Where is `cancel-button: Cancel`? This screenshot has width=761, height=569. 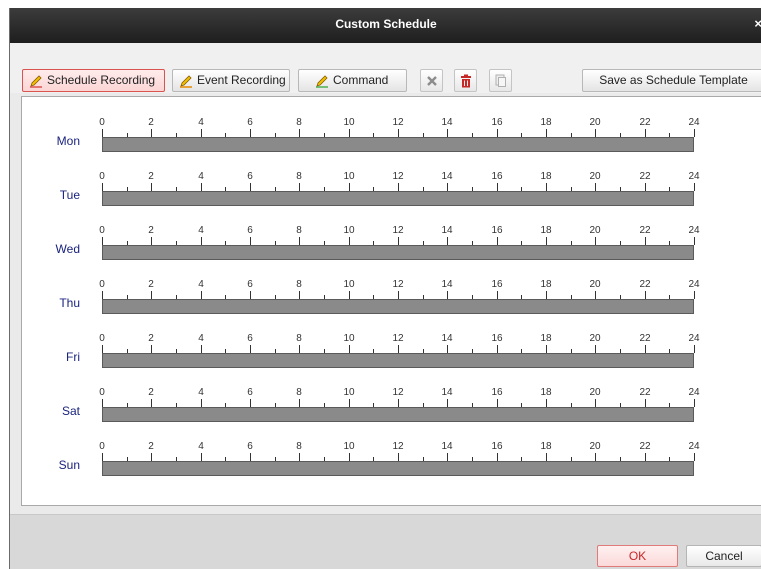 cancel-button: Cancel is located at coordinates (723, 556).